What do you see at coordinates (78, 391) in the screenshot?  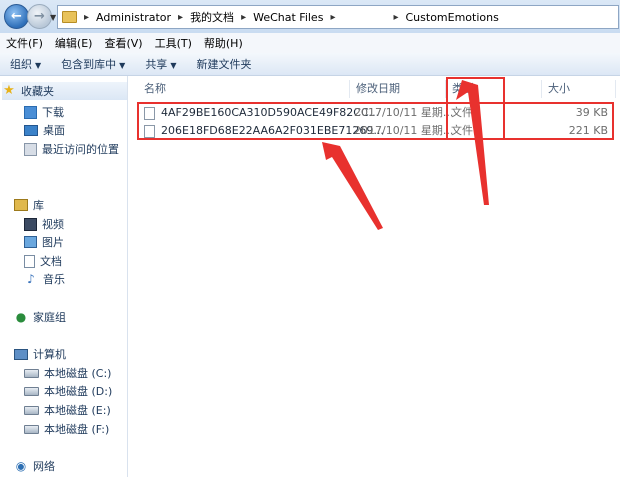 I see `sidebar-item-label: 本地磁盘 (D:)` at bounding box center [78, 391].